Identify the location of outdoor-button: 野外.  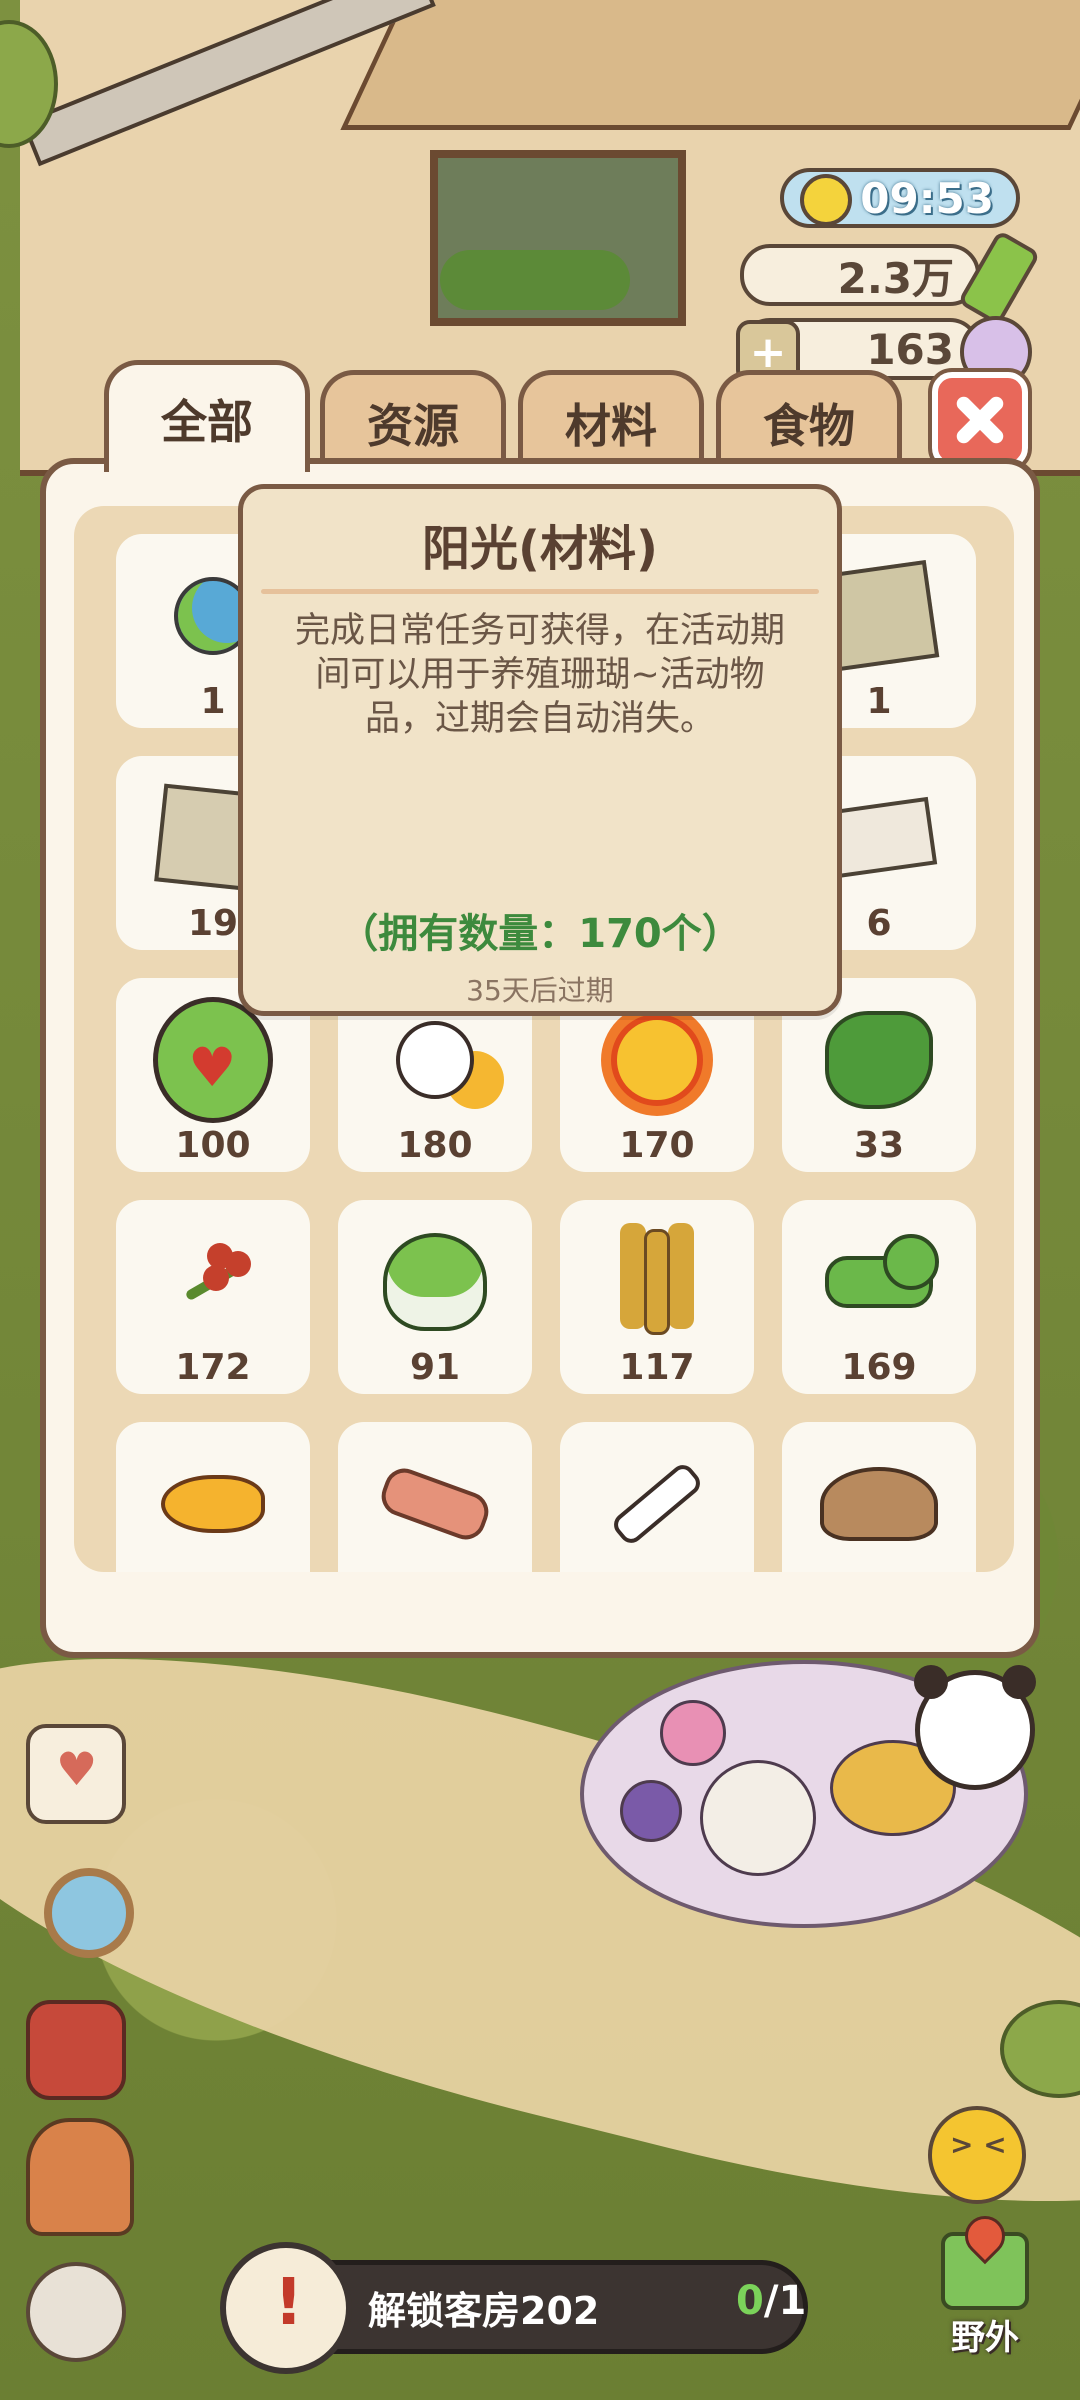
(985, 2295).